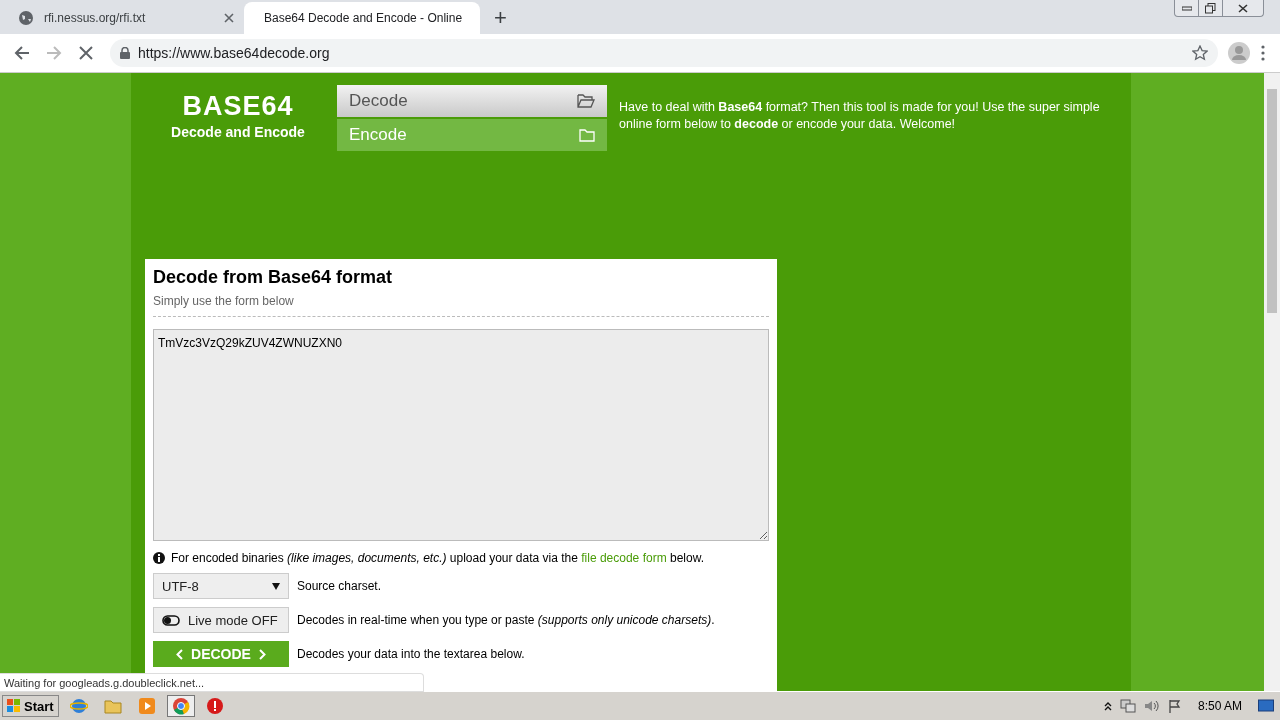 The height and width of the screenshot is (720, 1280). I want to click on info-icon, so click(159, 558).